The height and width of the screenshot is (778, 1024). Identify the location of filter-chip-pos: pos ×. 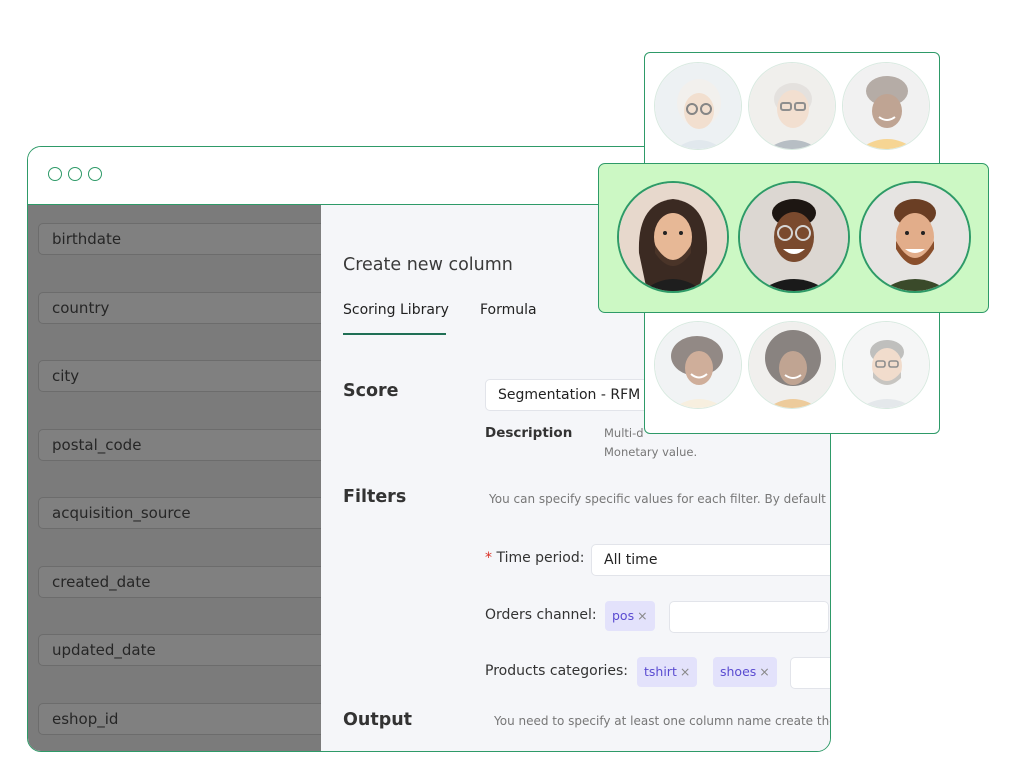
(630, 616).